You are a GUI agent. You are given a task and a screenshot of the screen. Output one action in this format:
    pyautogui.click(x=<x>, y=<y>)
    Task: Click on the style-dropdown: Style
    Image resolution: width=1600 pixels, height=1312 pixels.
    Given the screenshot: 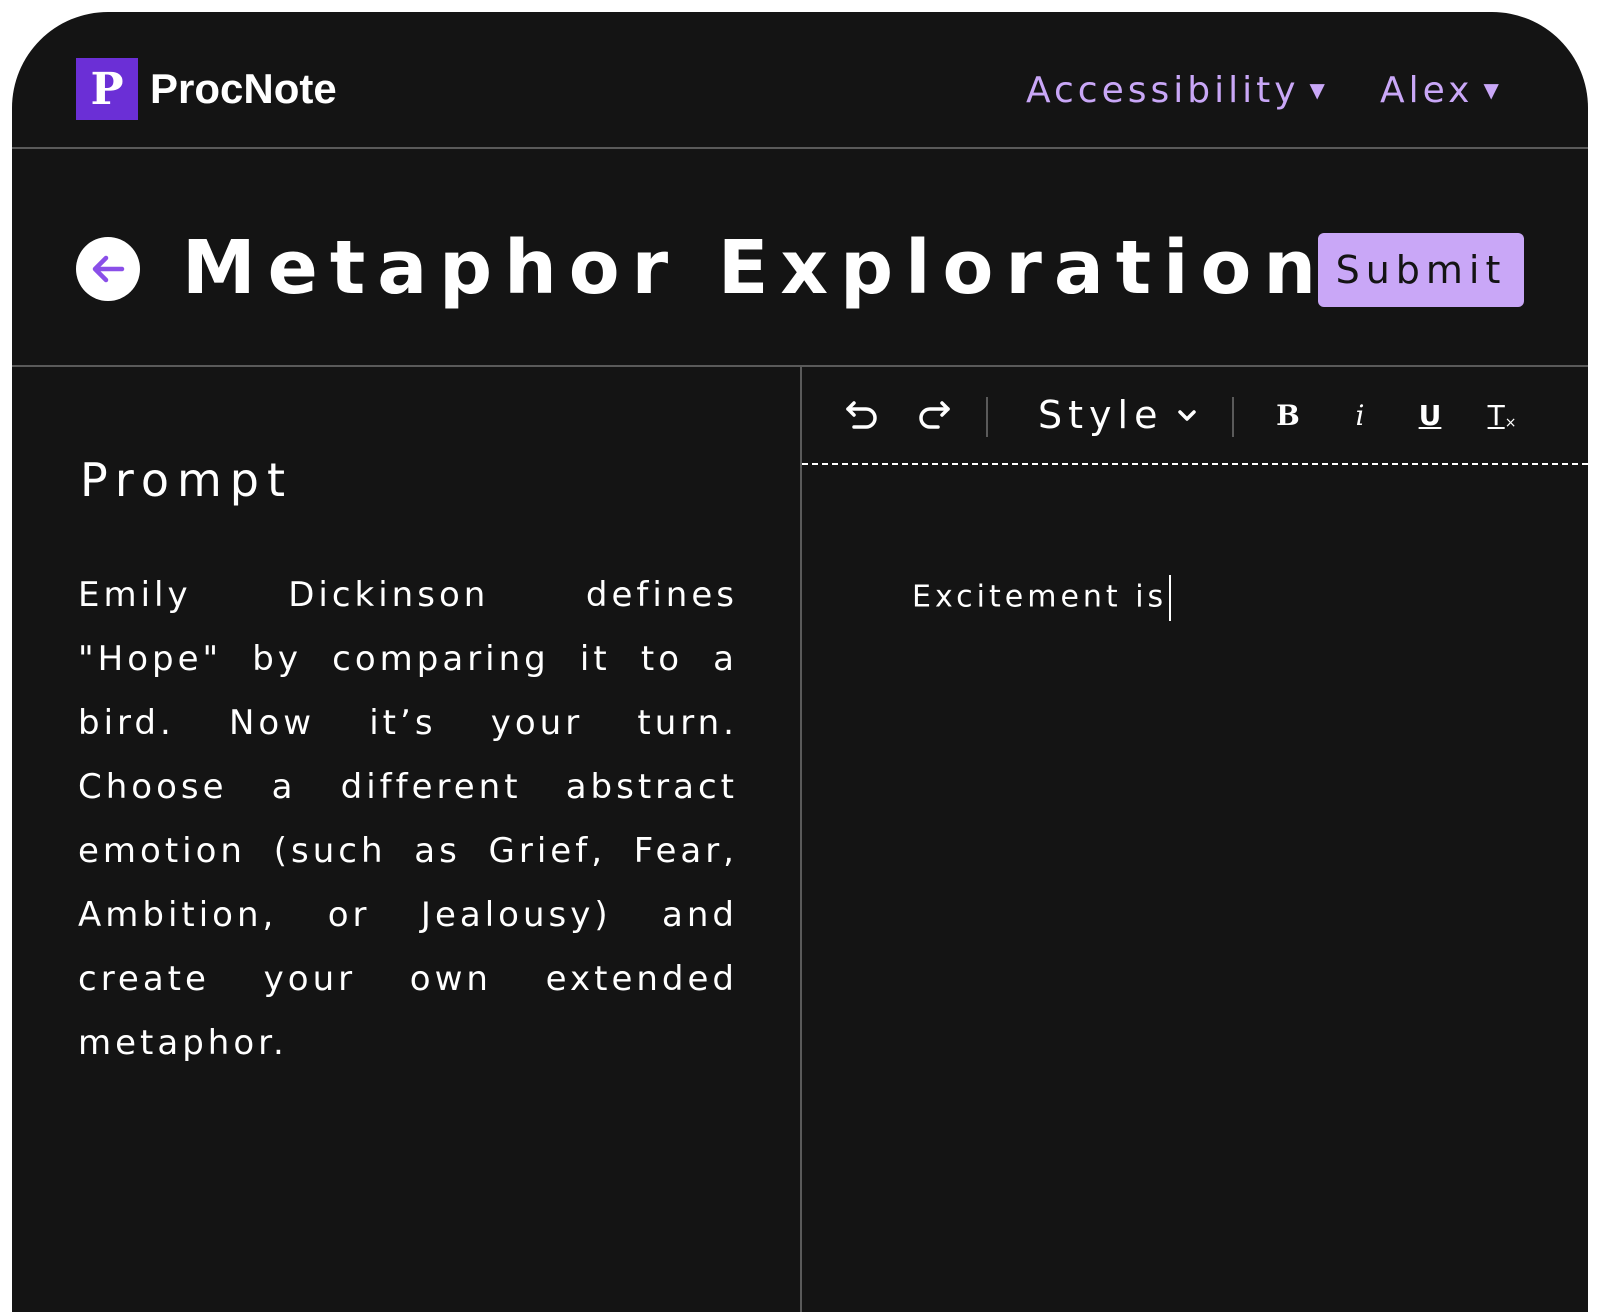 What is the action you would take?
    pyautogui.click(x=1118, y=415)
    